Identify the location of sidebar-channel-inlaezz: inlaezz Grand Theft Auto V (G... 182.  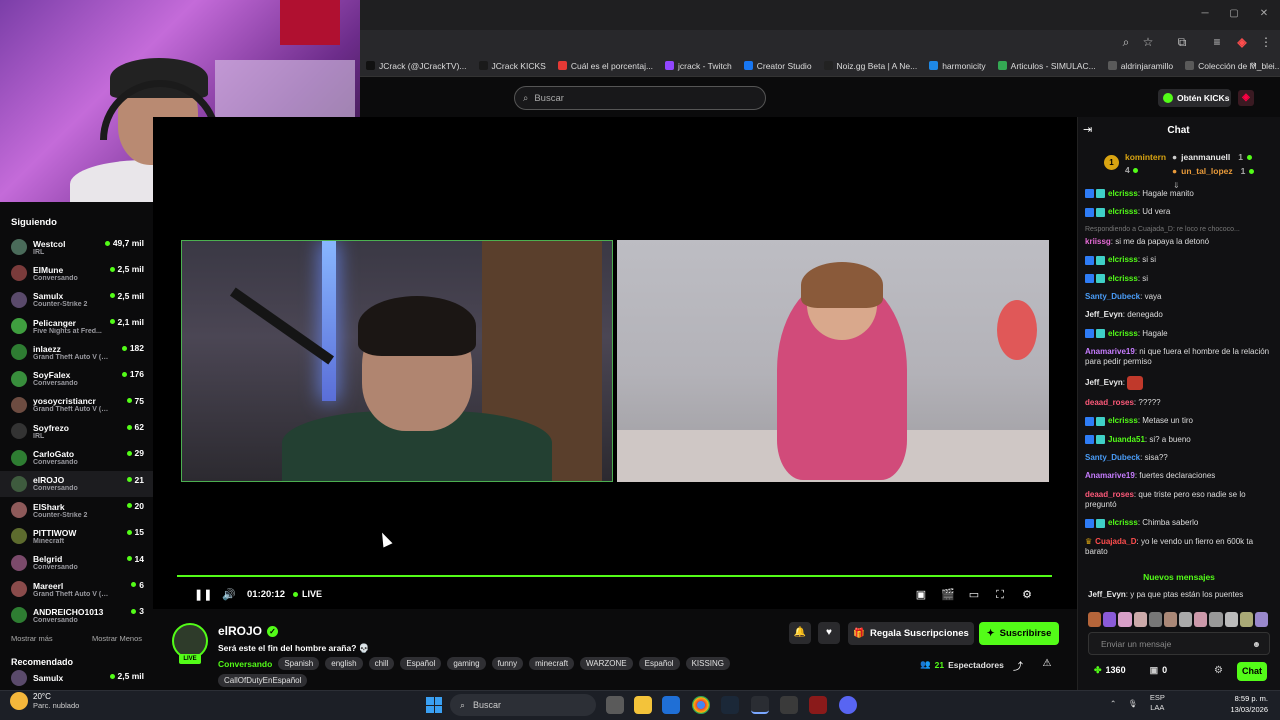
(76, 352).